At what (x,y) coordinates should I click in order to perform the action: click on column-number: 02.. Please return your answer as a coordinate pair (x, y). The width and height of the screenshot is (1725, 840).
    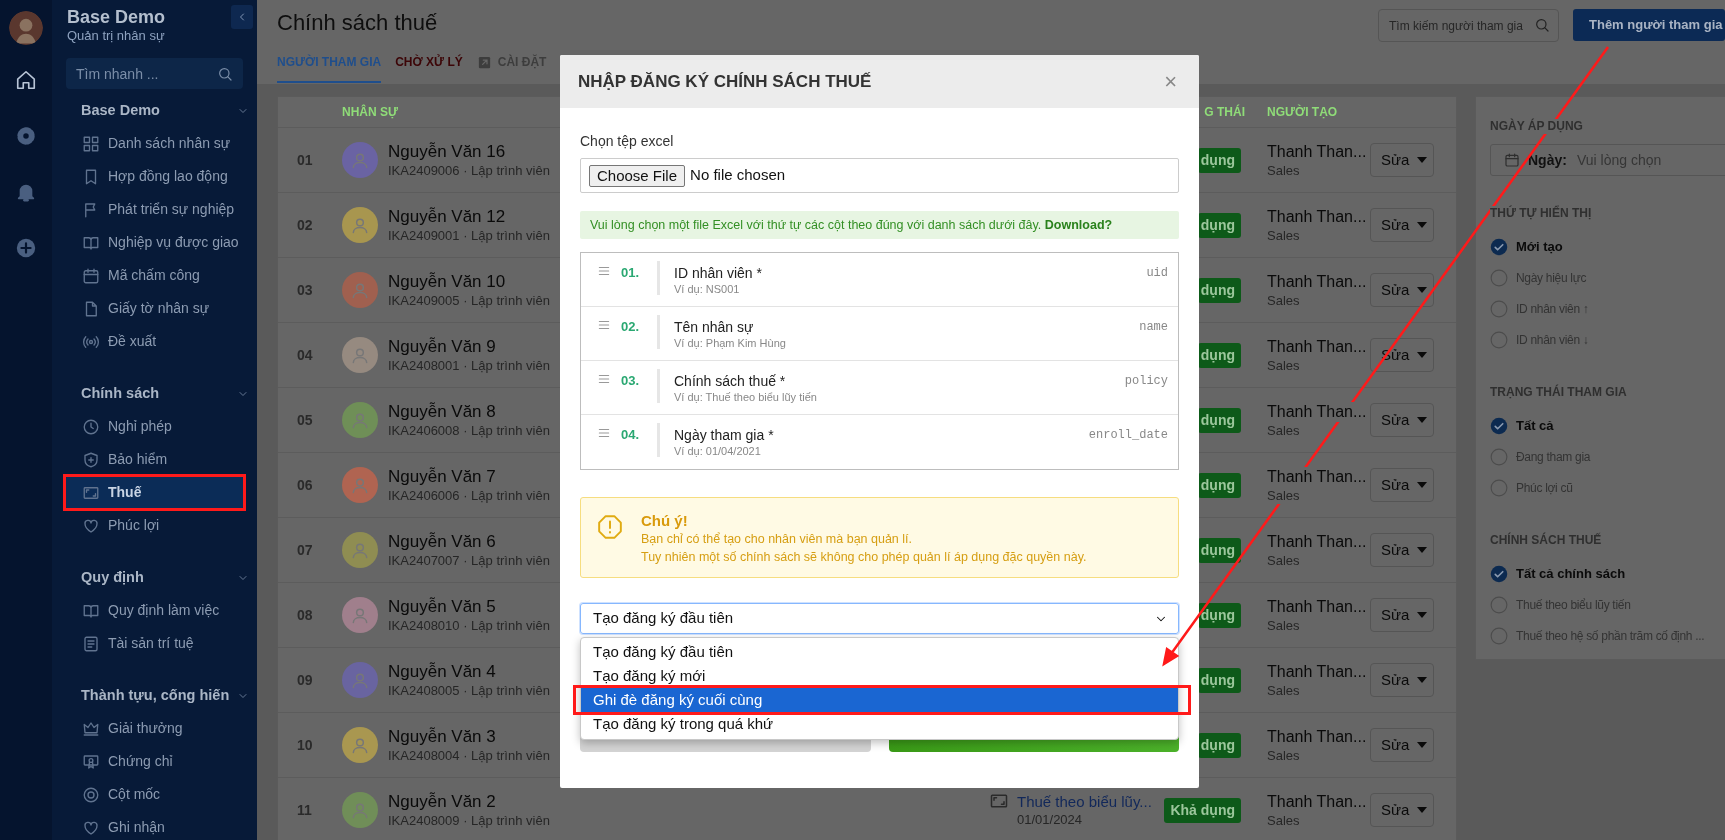
    Looking at the image, I should click on (631, 327).